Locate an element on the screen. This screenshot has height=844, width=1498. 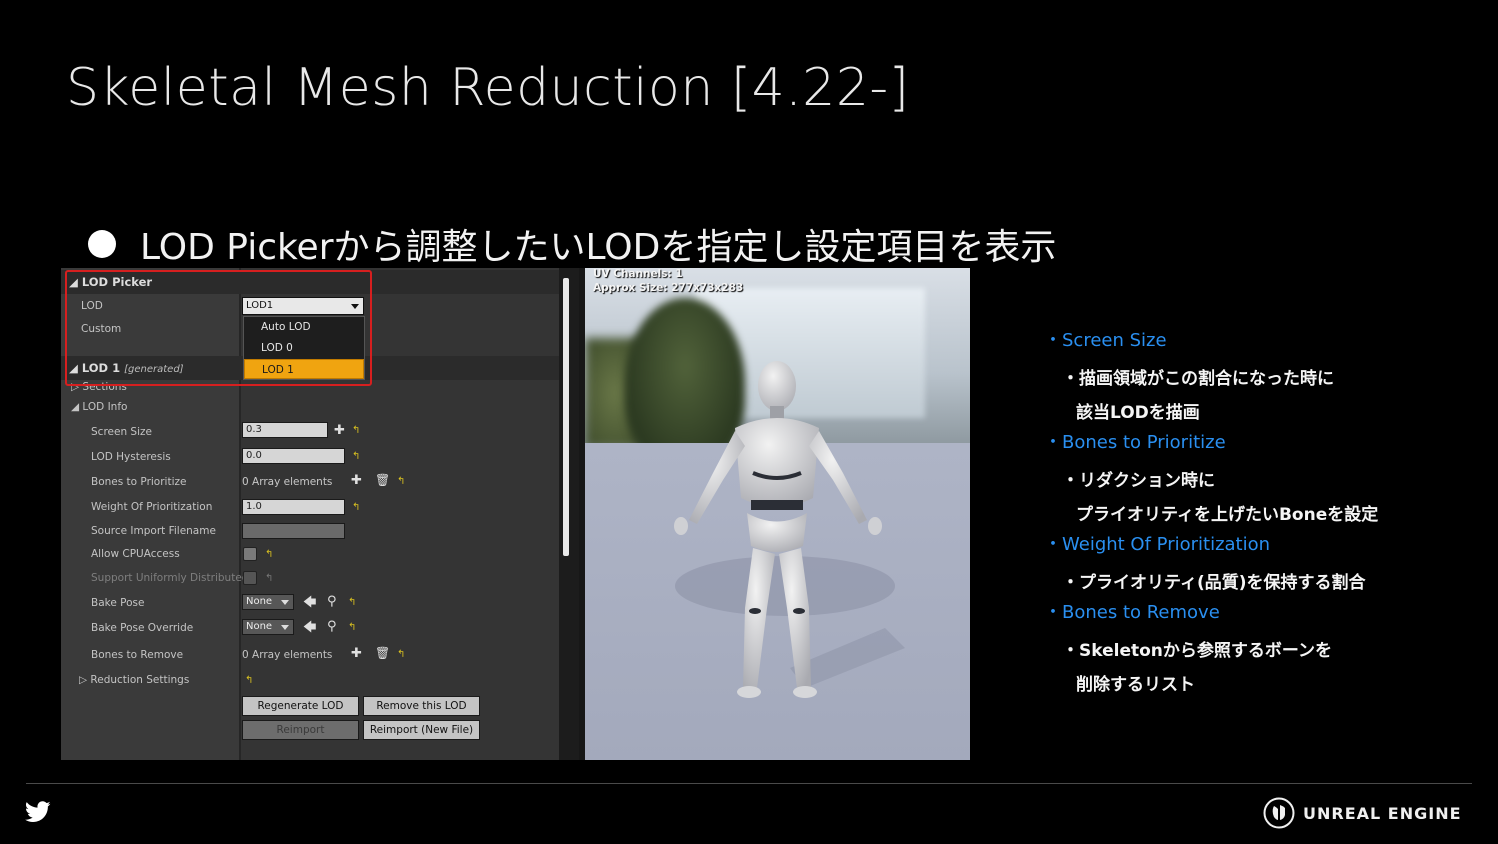
desc-heading: ・Bones to Remove is located at coordinates (1132, 612).